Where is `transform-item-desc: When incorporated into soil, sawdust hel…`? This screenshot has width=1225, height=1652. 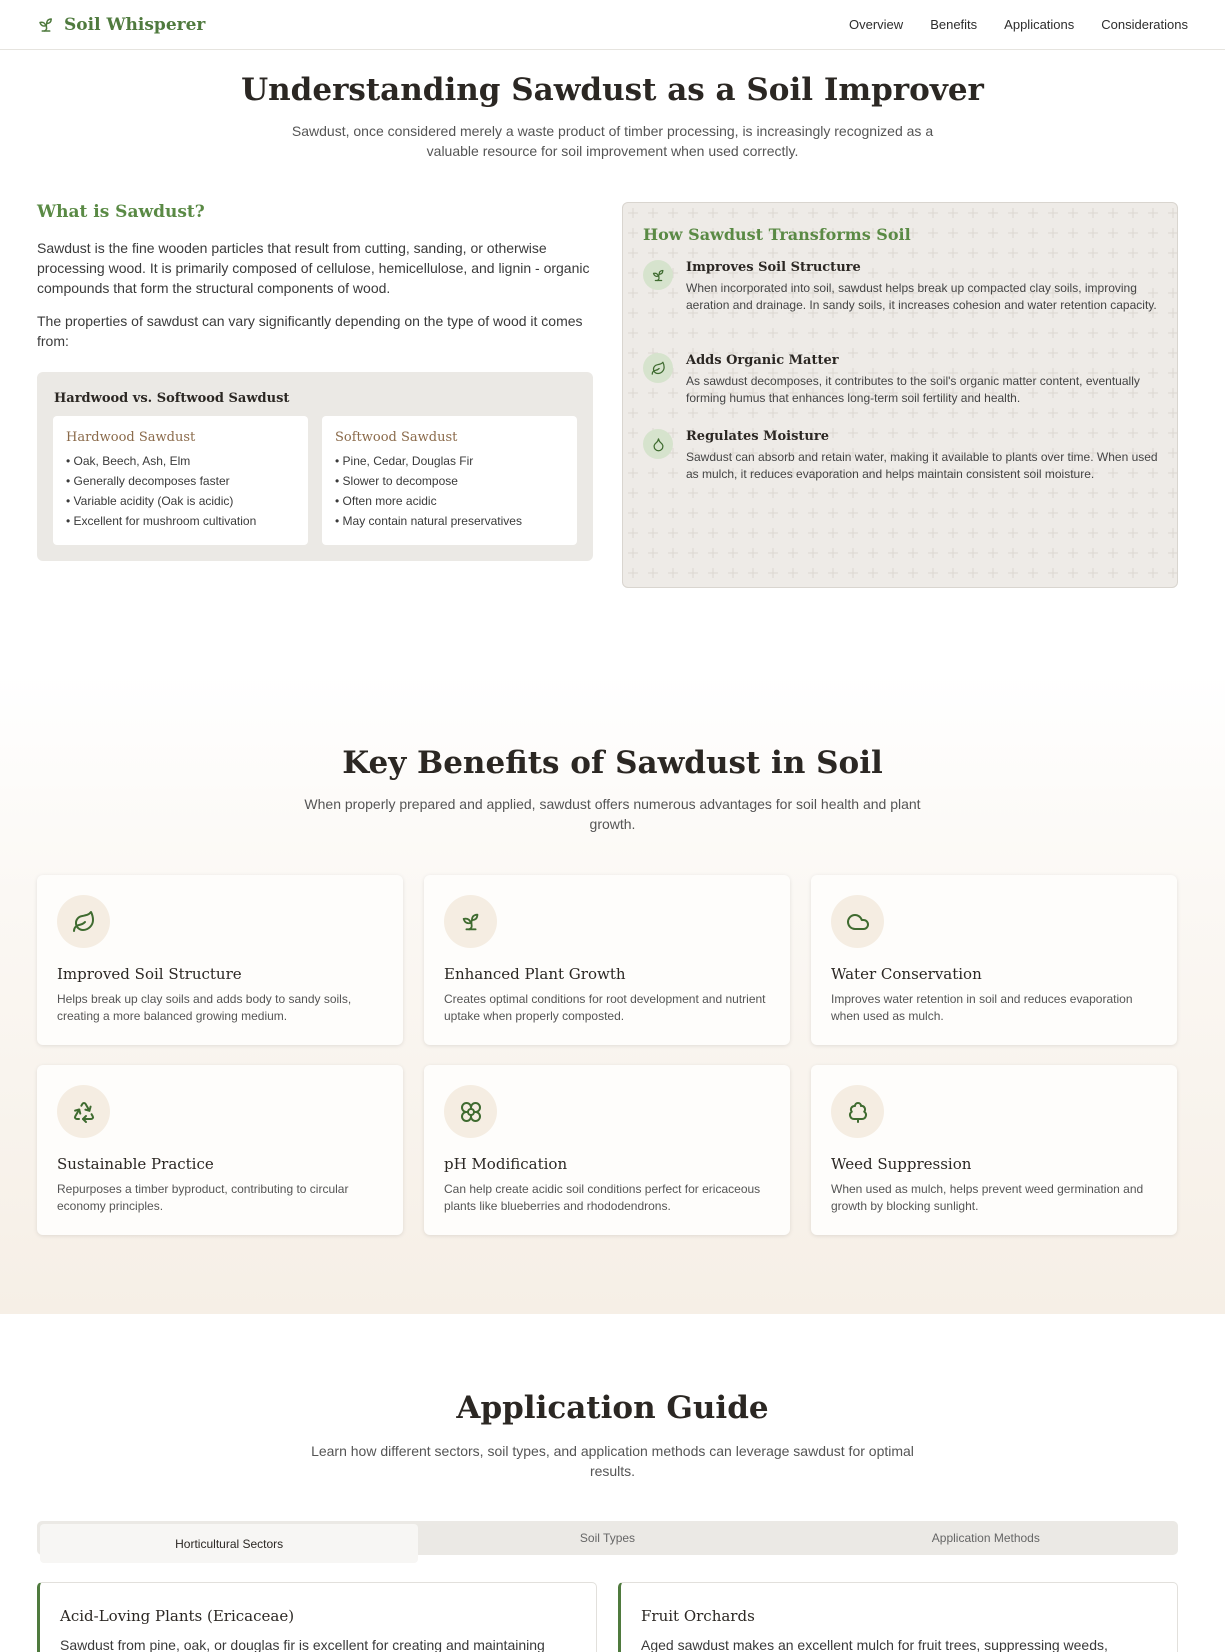 transform-item-desc: When incorporated into soil, sawdust hel… is located at coordinates (921, 296).